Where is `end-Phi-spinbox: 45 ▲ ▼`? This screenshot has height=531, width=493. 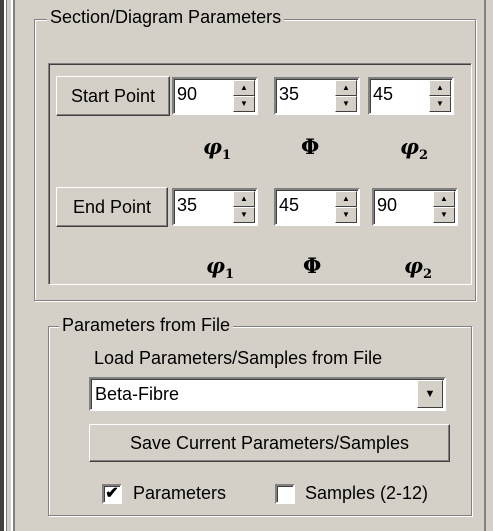
end-Phi-spinbox: 45 ▲ ▼ is located at coordinates (317, 207).